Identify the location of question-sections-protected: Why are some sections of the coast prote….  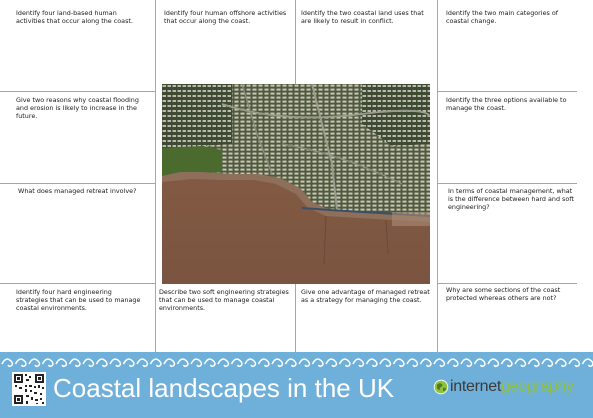
(503, 294).